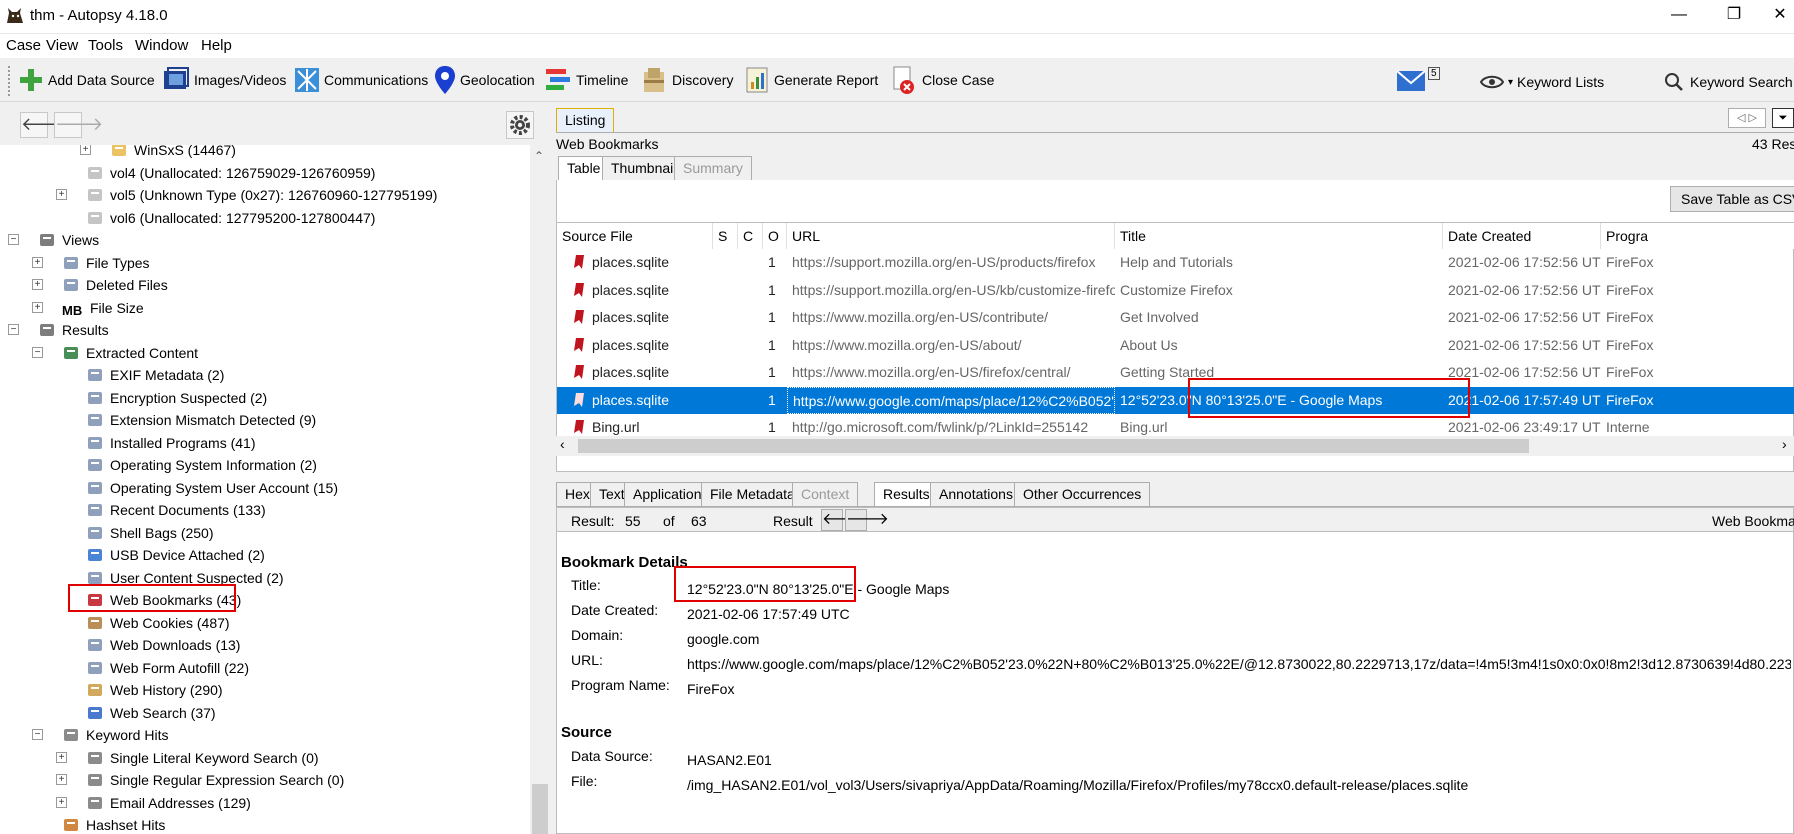 The width and height of the screenshot is (1794, 834). I want to click on column-header: O, so click(775, 236).